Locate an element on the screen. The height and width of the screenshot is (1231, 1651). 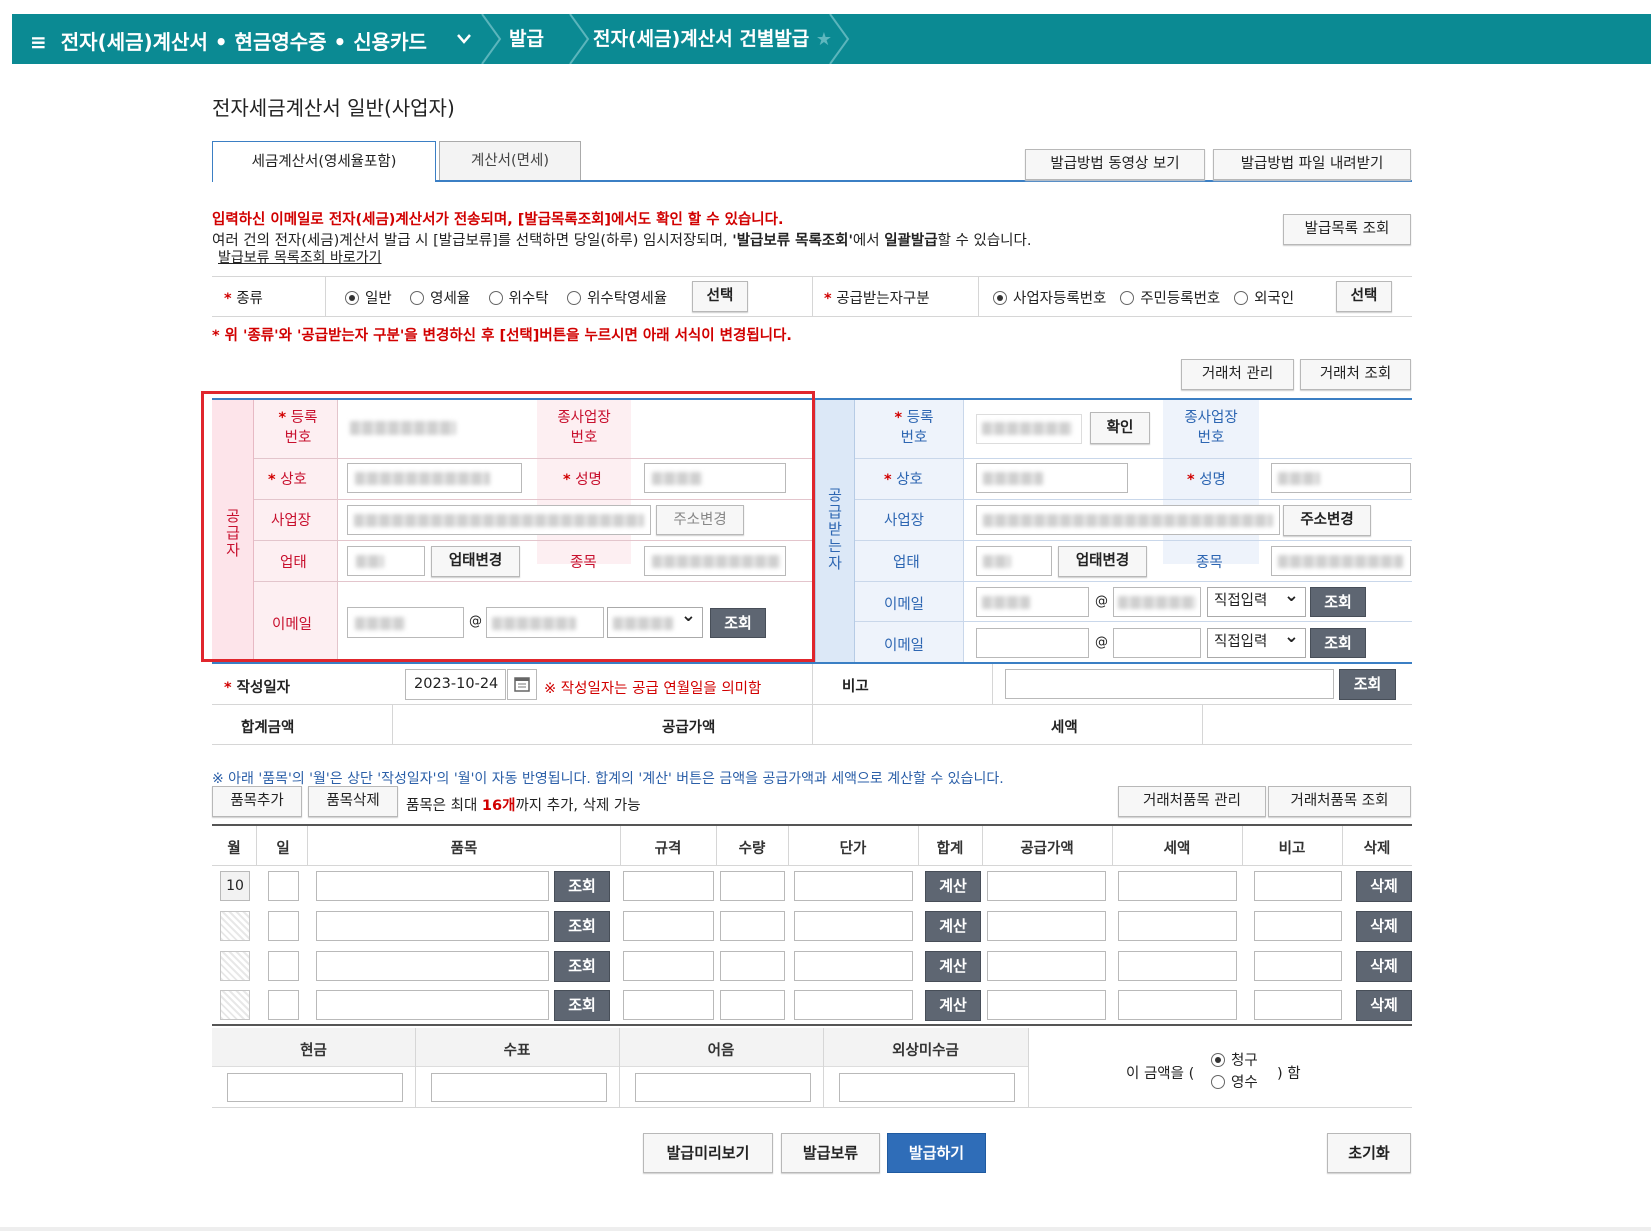
kind-zero-rate-radio: 영세율 is located at coordinates (440, 299).